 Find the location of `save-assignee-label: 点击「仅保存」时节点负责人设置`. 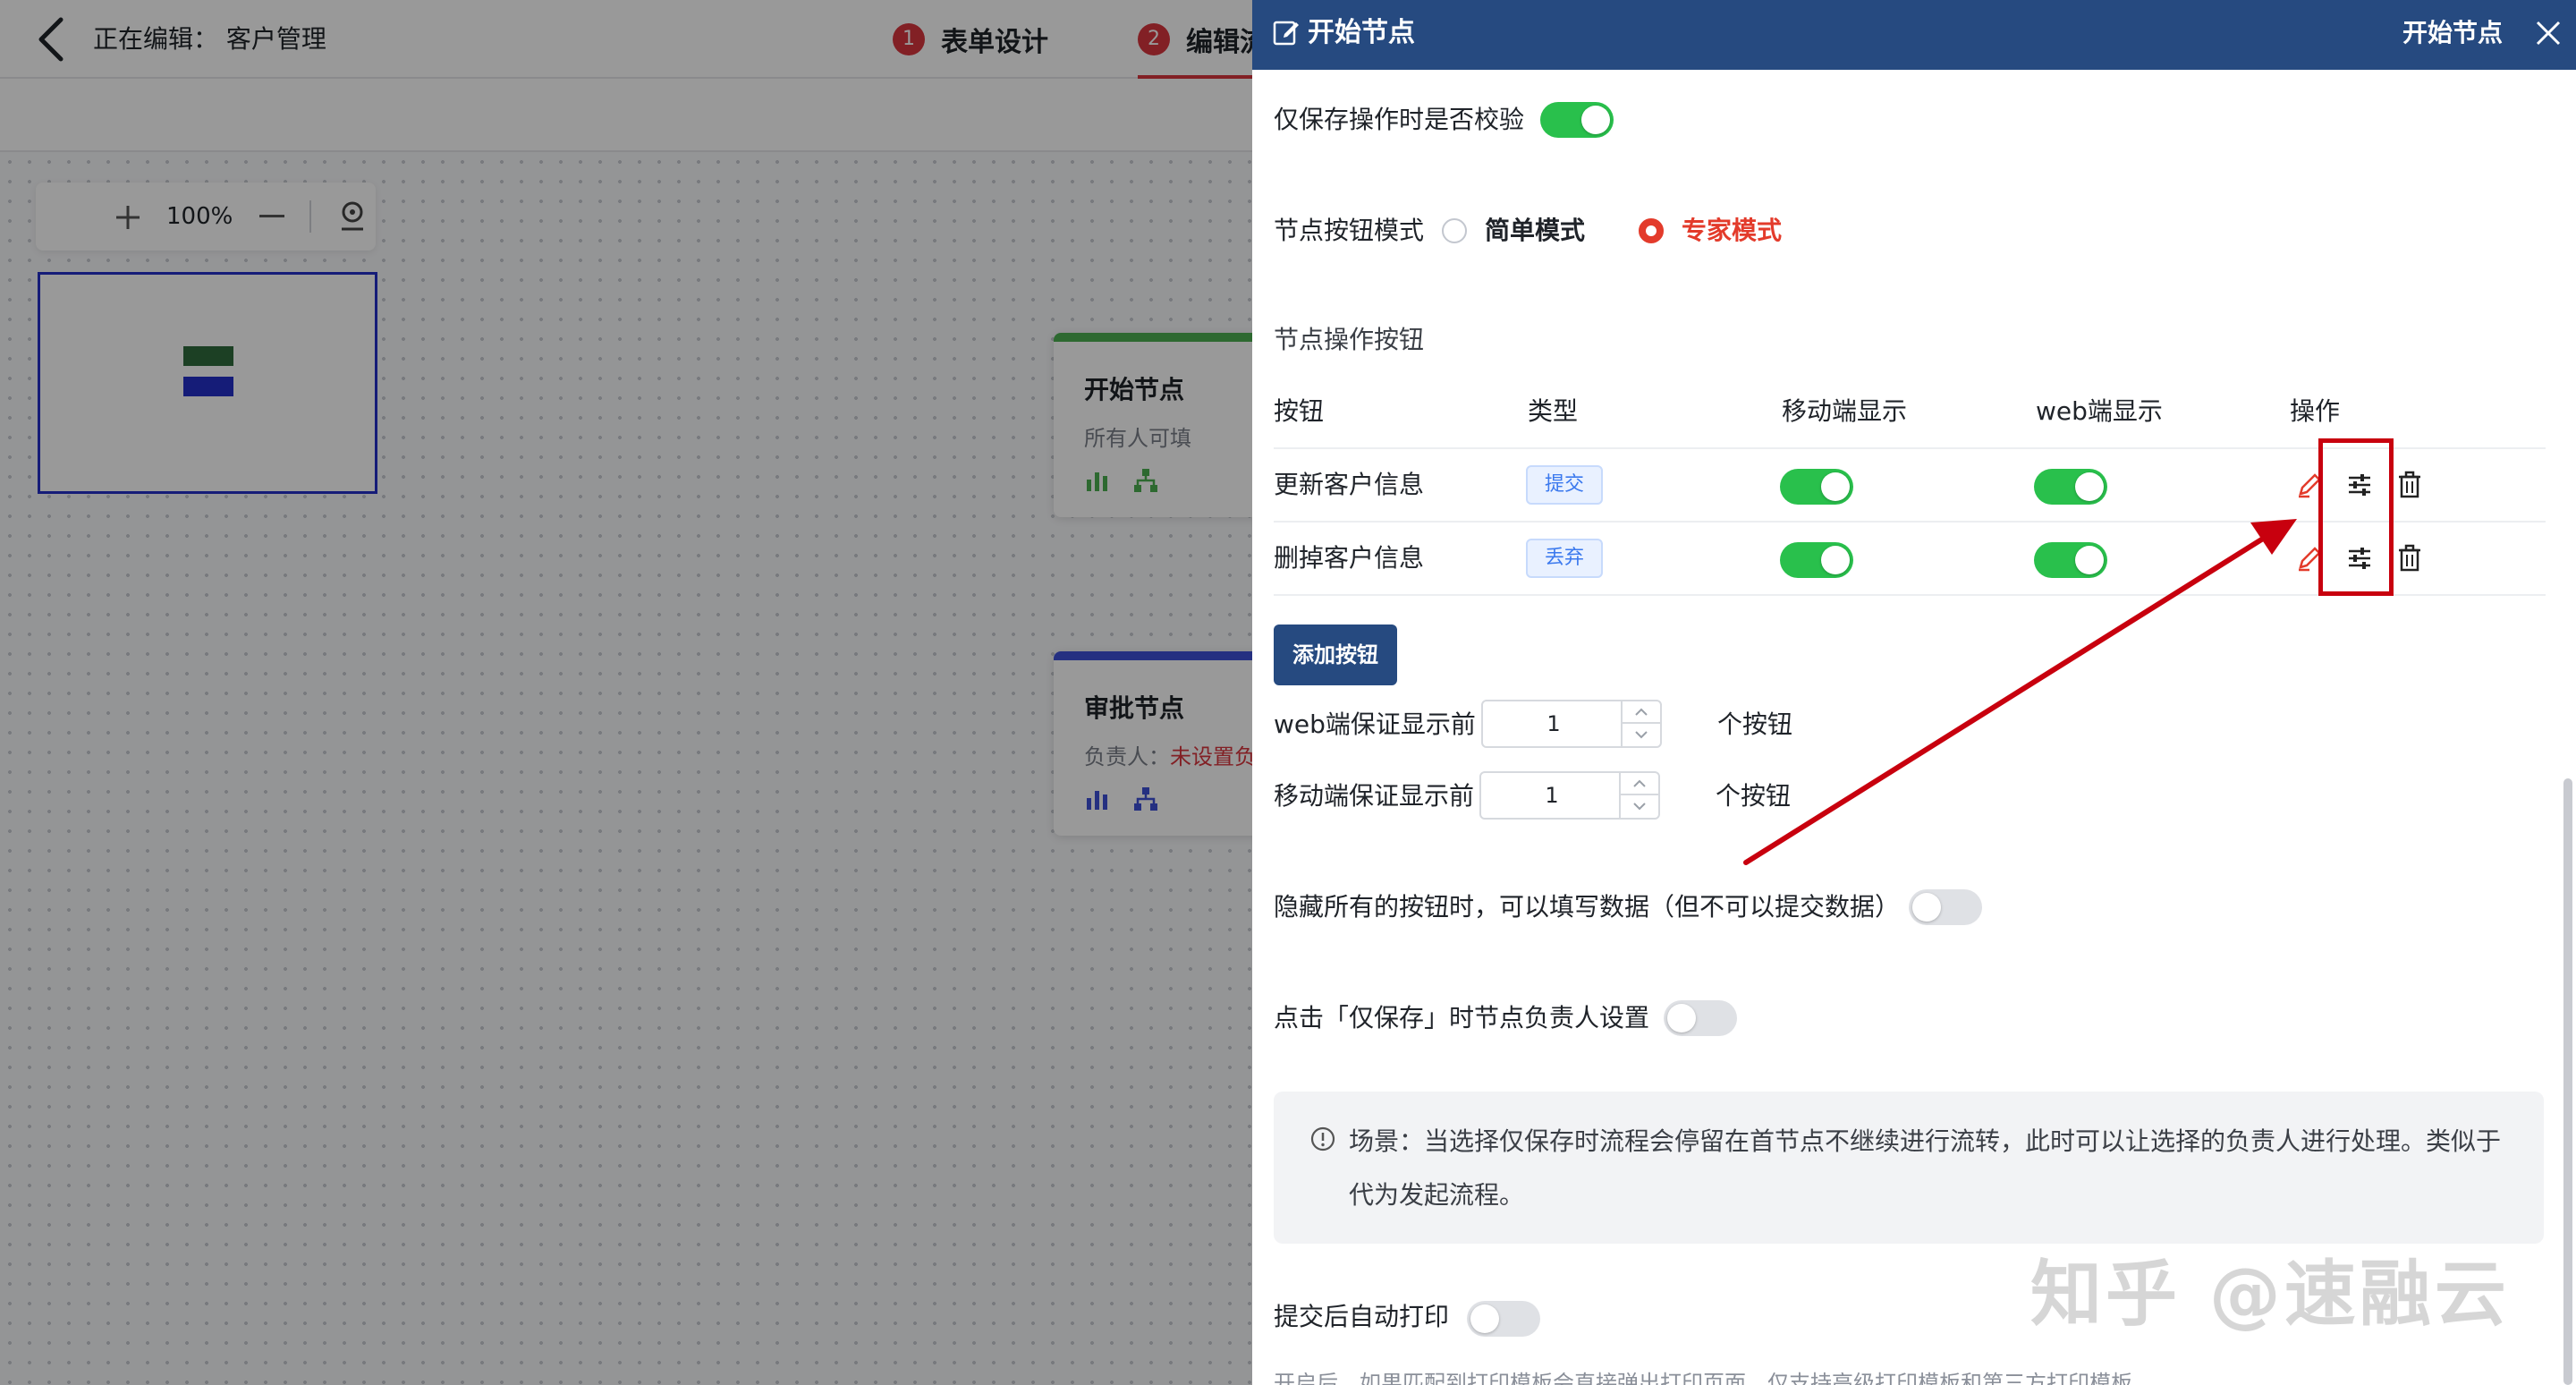

save-assignee-label: 点击「仅保存」时节点负责人设置 is located at coordinates (1462, 1017).